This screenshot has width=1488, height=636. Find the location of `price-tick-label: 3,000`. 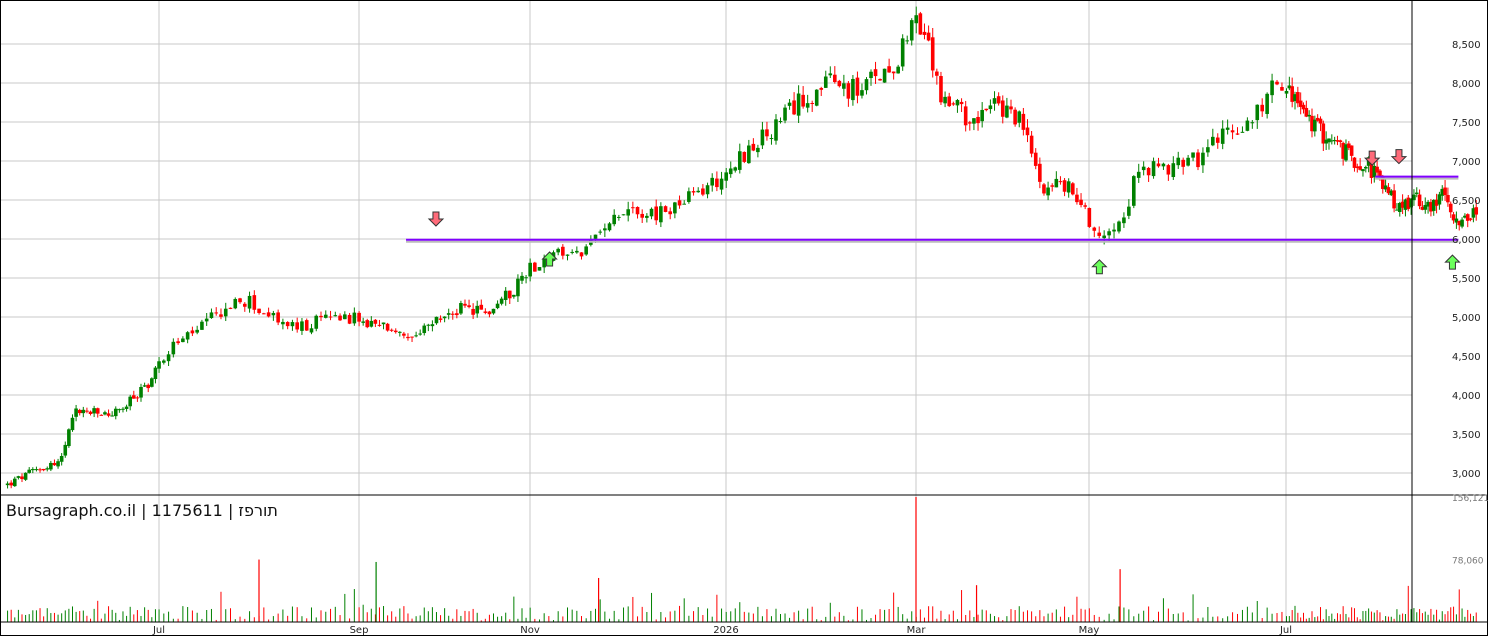

price-tick-label: 3,000 is located at coordinates (1466, 474).